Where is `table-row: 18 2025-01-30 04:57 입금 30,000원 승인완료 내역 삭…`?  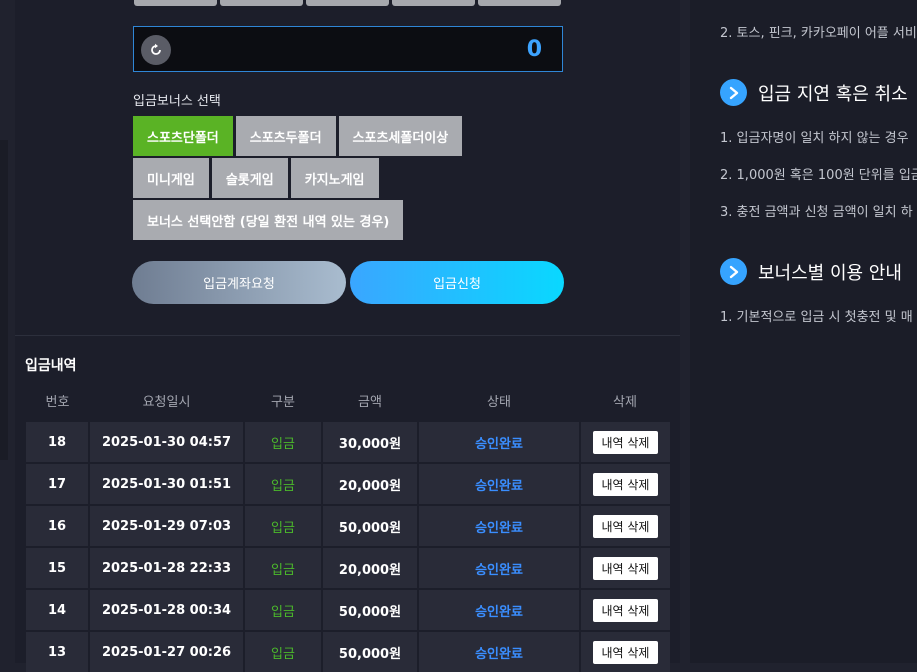 table-row: 18 2025-01-30 04:57 입금 30,000원 승인완료 내역 삭… is located at coordinates (348, 441).